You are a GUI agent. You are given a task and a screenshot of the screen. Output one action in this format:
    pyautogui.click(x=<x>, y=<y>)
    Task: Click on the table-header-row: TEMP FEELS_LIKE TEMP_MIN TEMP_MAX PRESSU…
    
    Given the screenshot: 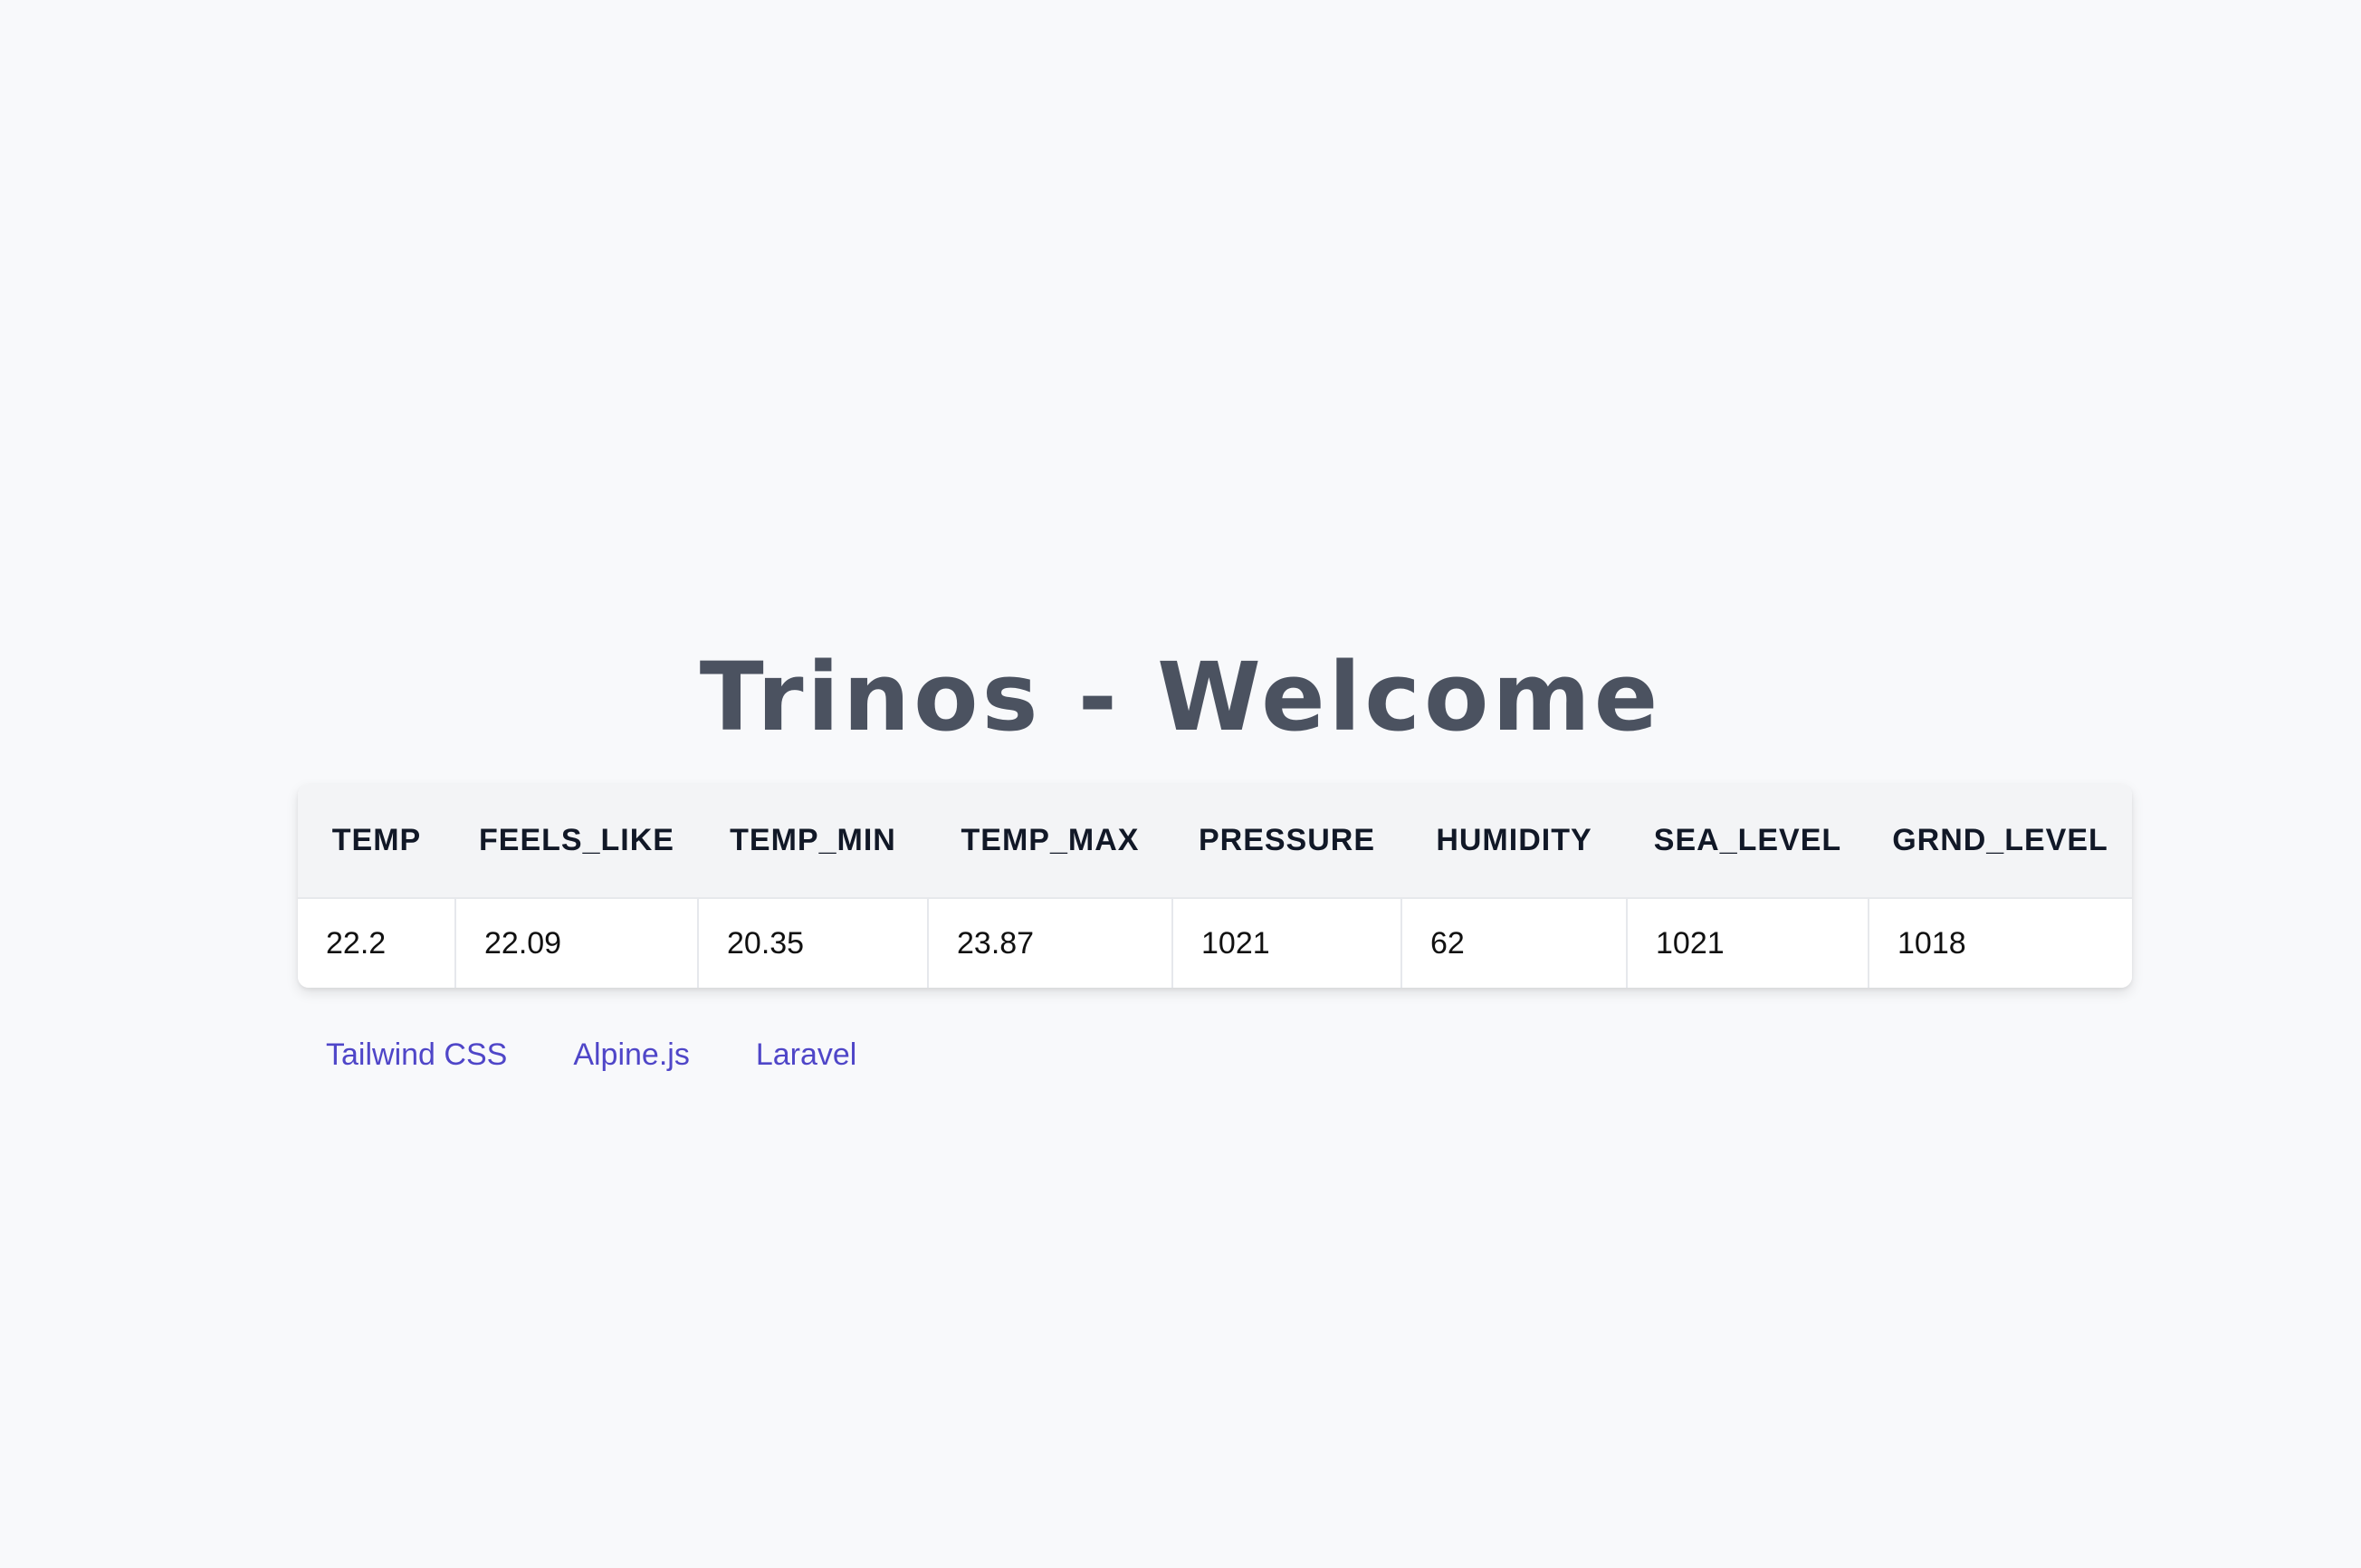 What is the action you would take?
    pyautogui.click(x=1215, y=841)
    